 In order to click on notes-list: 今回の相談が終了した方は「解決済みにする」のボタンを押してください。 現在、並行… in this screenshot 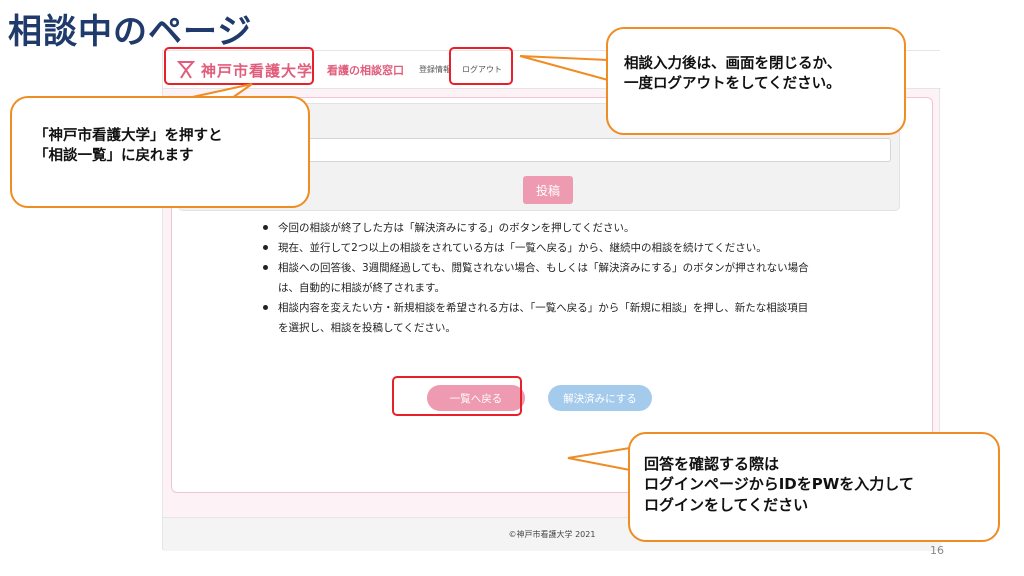, I will do `click(536, 278)`.